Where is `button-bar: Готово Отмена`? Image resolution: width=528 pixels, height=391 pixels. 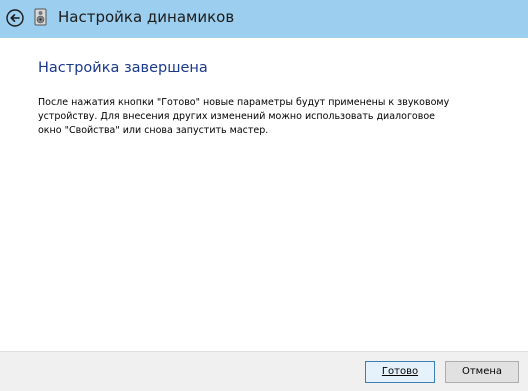 button-bar: Готово Отмена is located at coordinates (264, 371).